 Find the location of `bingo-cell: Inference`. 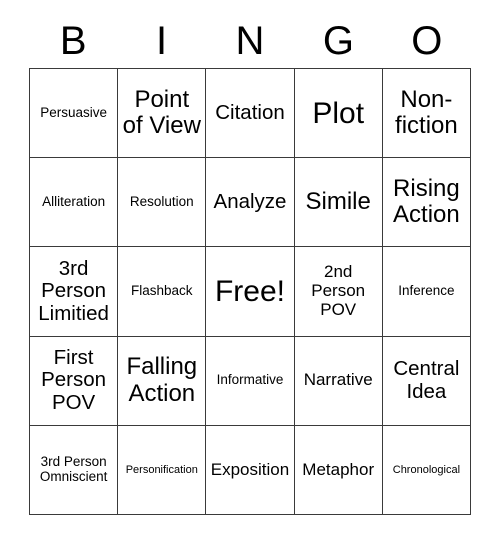

bingo-cell: Inference is located at coordinates (426, 292).